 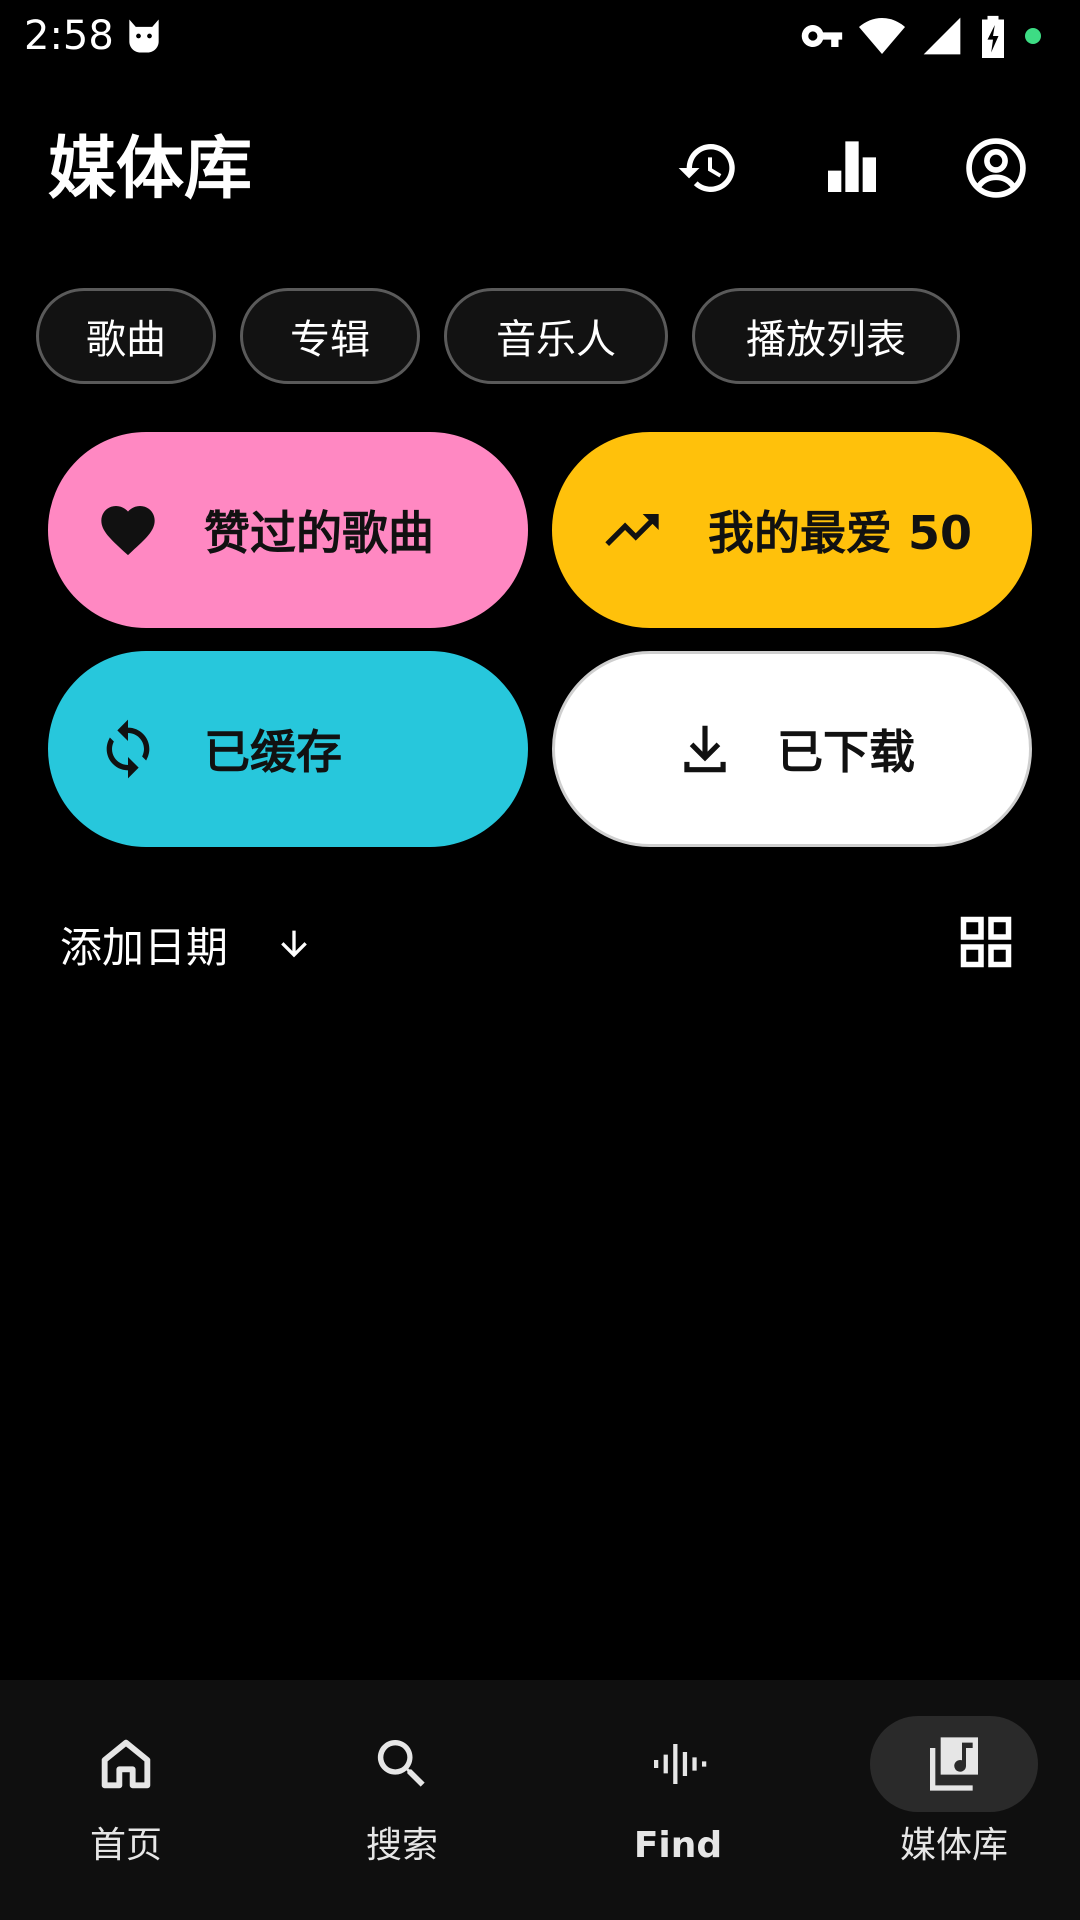 I want to click on bottom-nav: 首页 搜索 Find 媒体库, so click(x=540, y=1800).